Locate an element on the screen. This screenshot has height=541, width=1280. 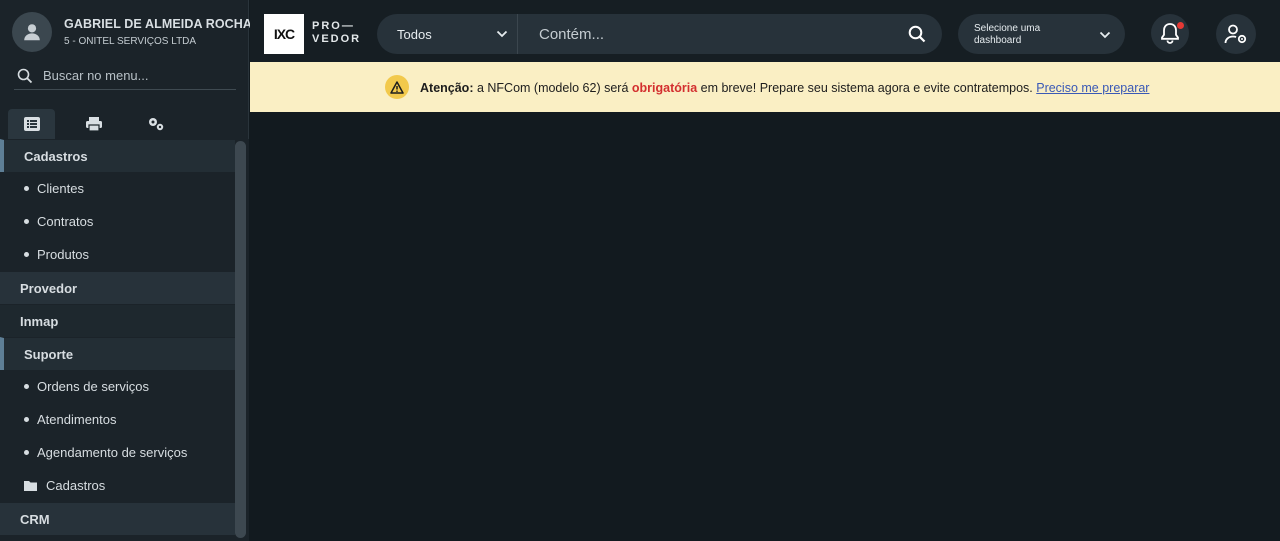
user-settings-button is located at coordinates (1236, 34).